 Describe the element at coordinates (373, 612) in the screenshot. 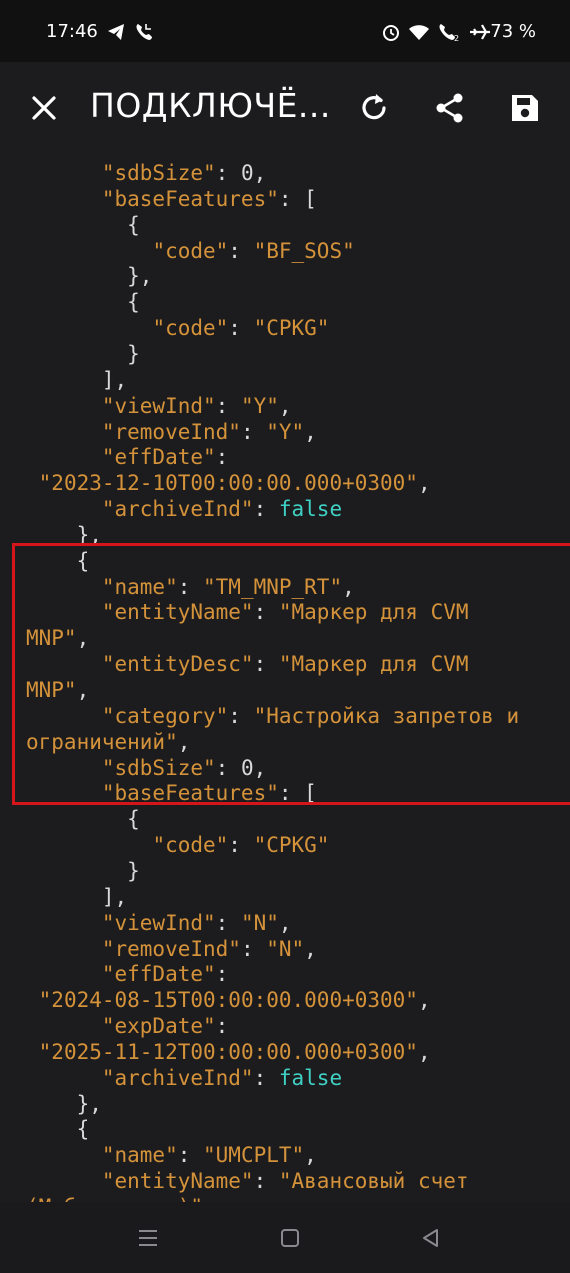

I see `code-str: "Маркер для CVM` at that location.